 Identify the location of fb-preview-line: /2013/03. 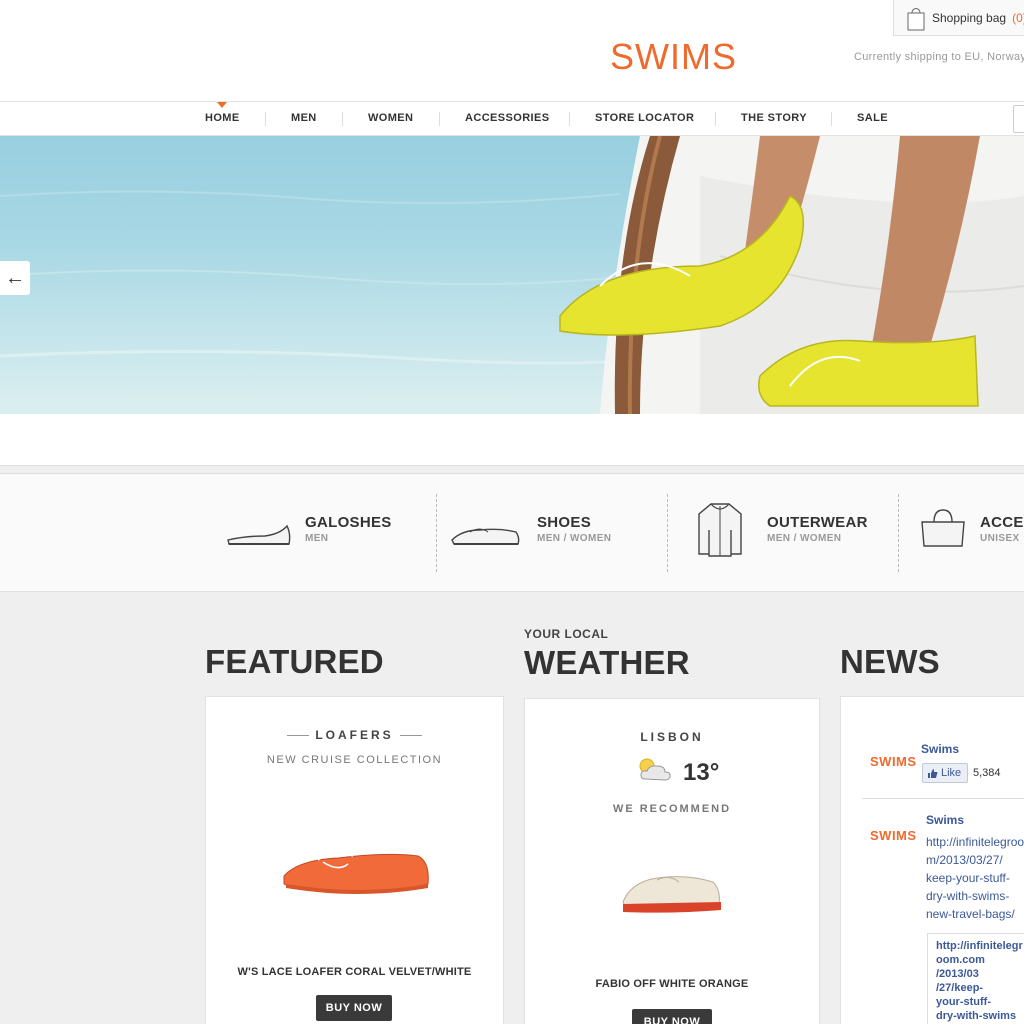
(957, 974).